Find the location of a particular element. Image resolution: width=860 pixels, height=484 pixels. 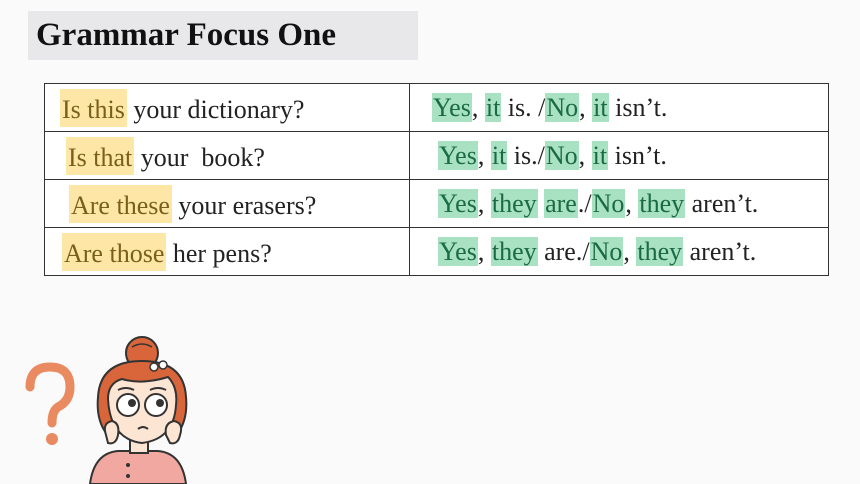

question-cell: Are those her pens? is located at coordinates (227, 251).